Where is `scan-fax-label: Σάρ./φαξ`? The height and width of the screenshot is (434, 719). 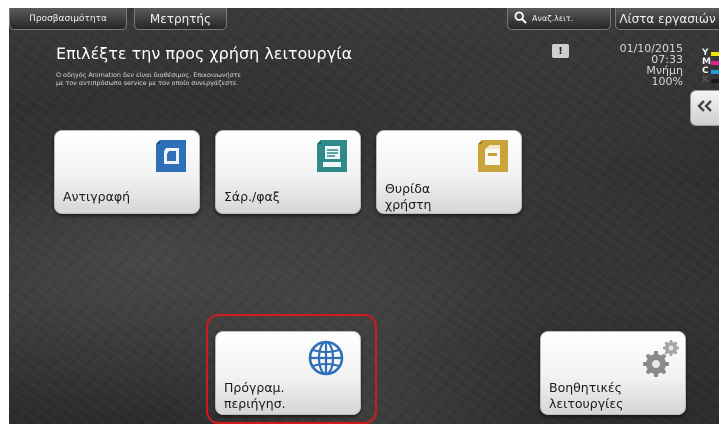
scan-fax-label: Σάρ./φαξ is located at coordinates (252, 196).